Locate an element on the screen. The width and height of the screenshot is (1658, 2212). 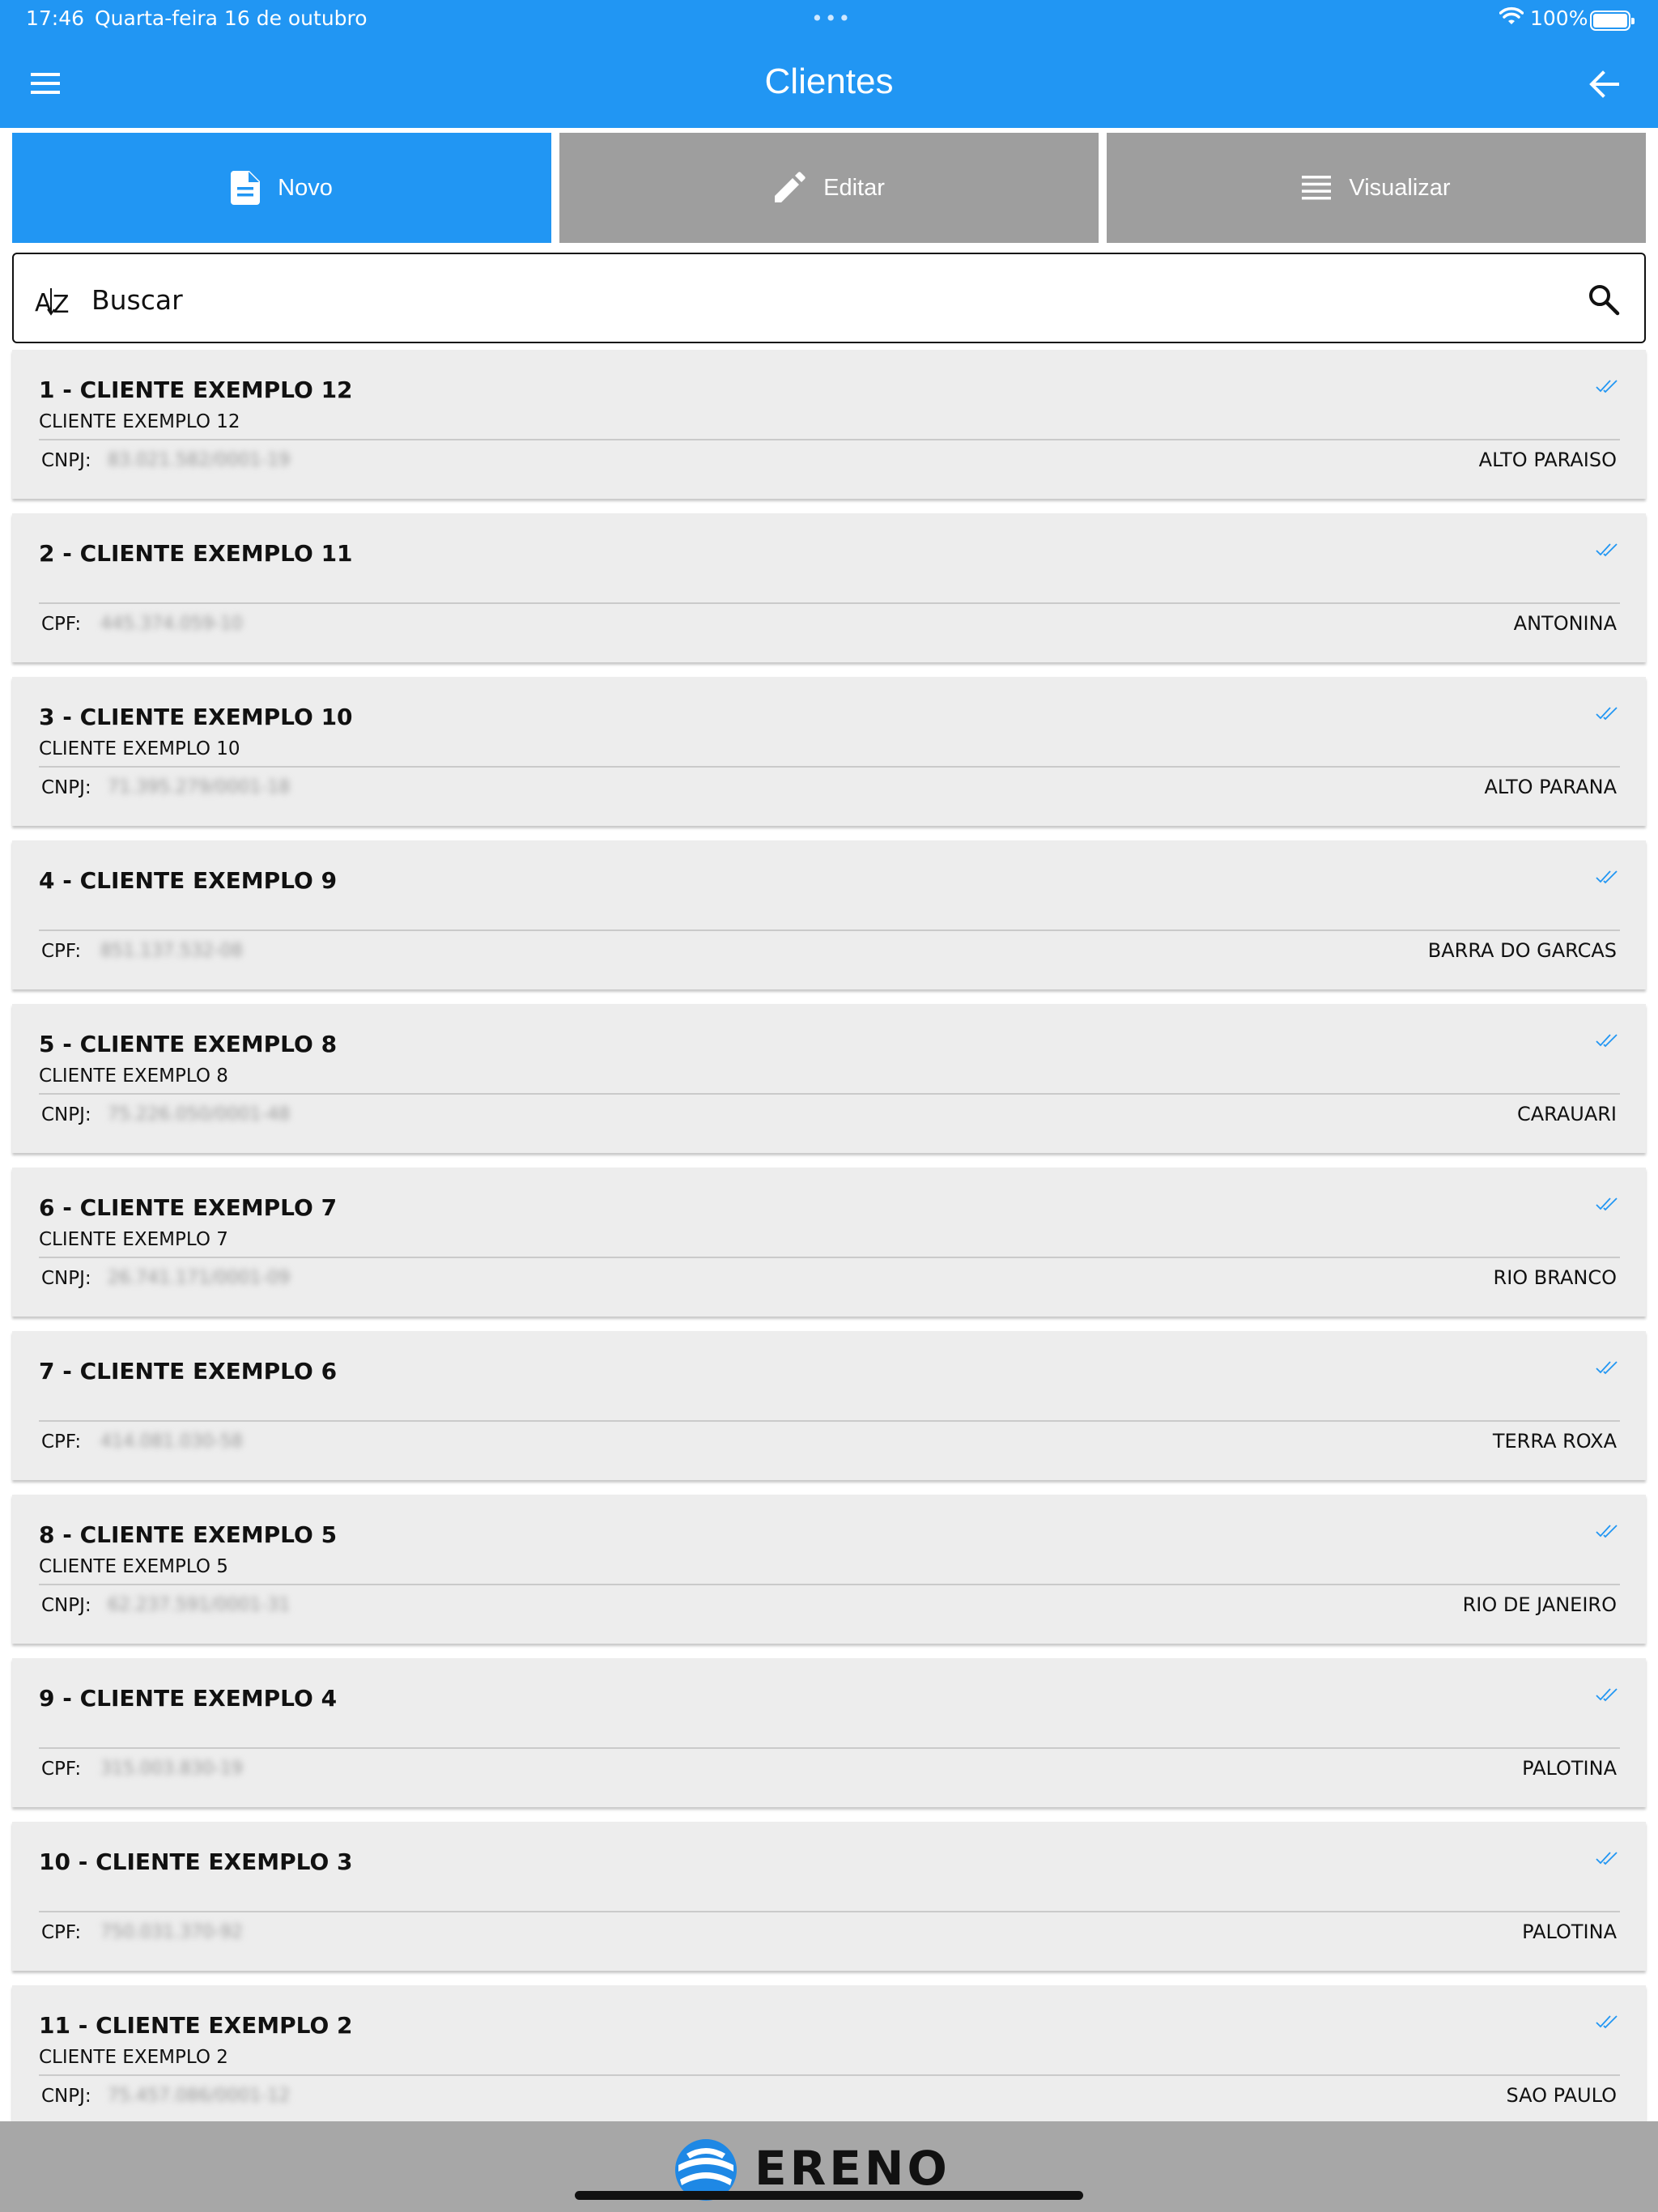
view-button: Visualizar is located at coordinates (1376, 188).